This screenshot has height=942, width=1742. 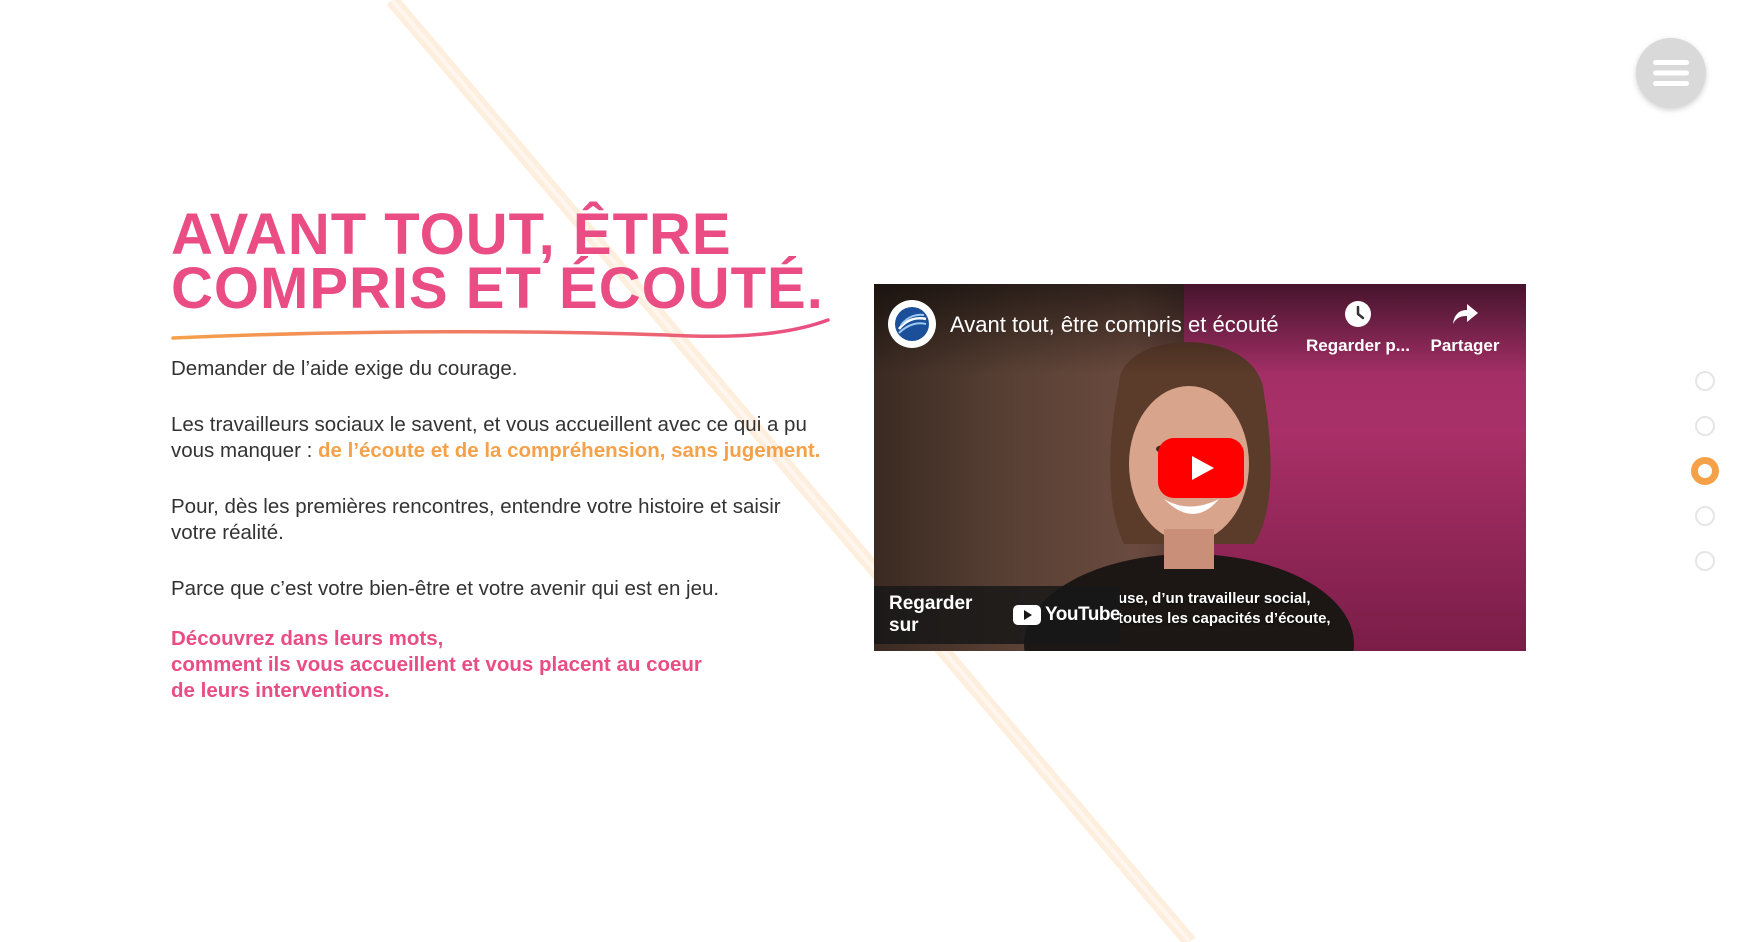 I want to click on menu-button, so click(x=1671, y=73).